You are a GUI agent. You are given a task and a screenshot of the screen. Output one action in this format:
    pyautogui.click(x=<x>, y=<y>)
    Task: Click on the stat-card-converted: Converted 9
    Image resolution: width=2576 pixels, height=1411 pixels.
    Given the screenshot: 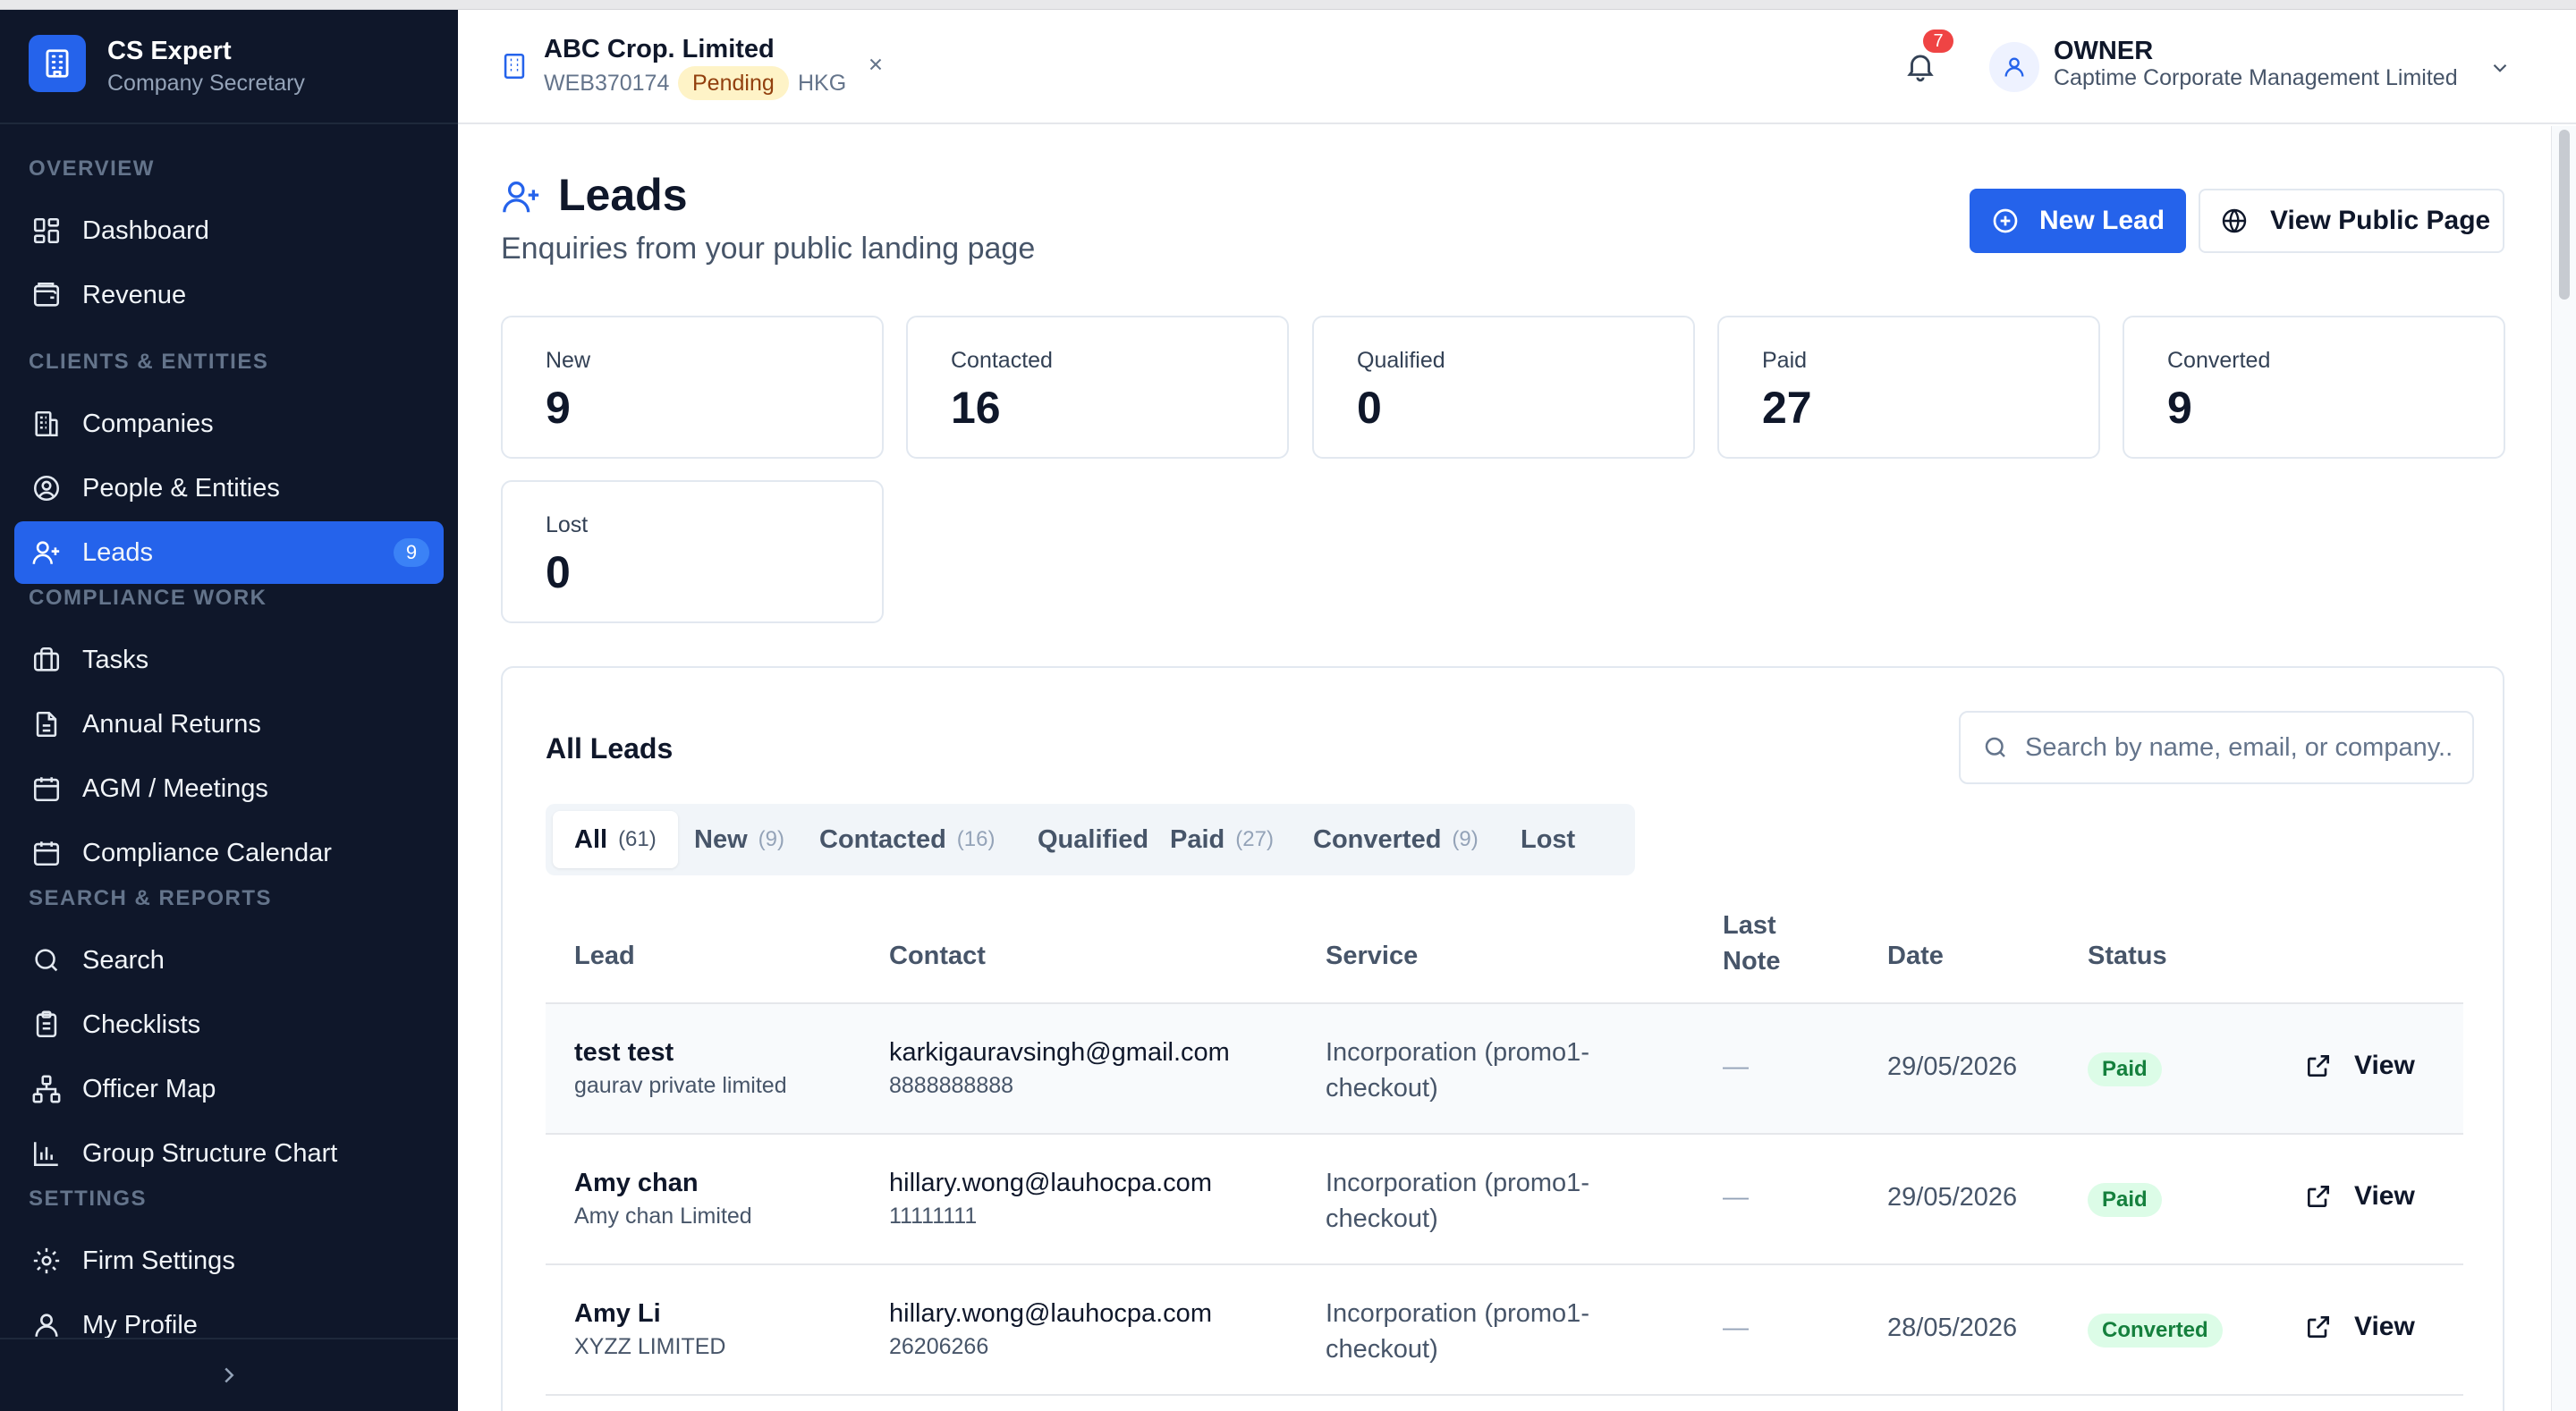 What is the action you would take?
    pyautogui.click(x=2314, y=387)
    